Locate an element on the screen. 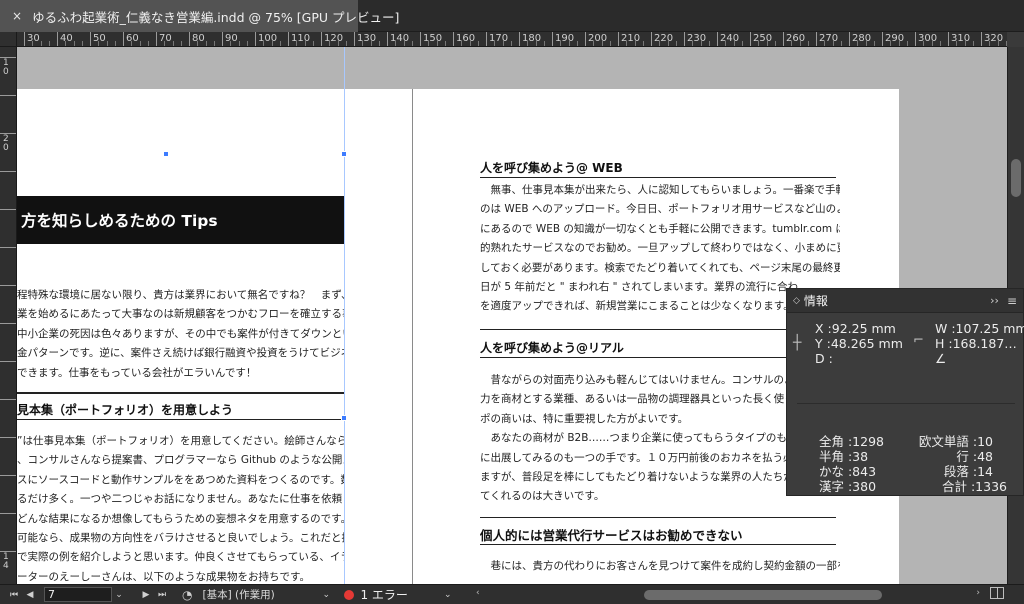 The image size is (1024, 604). profile-dropdown-icon: ⌄ is located at coordinates (329, 595).